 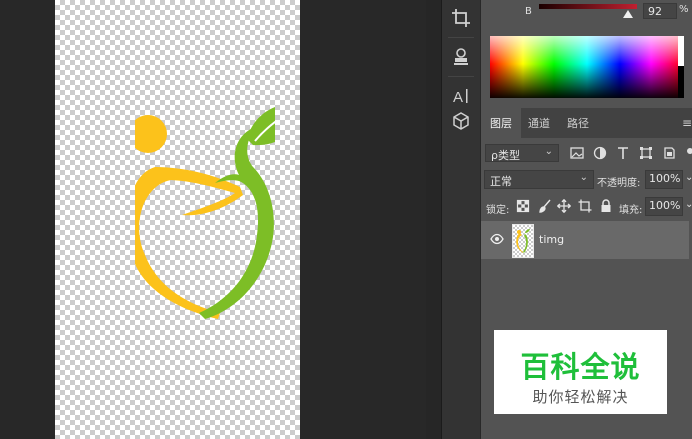 What do you see at coordinates (261, 126) in the screenshot?
I see `logo-green-leaf` at bounding box center [261, 126].